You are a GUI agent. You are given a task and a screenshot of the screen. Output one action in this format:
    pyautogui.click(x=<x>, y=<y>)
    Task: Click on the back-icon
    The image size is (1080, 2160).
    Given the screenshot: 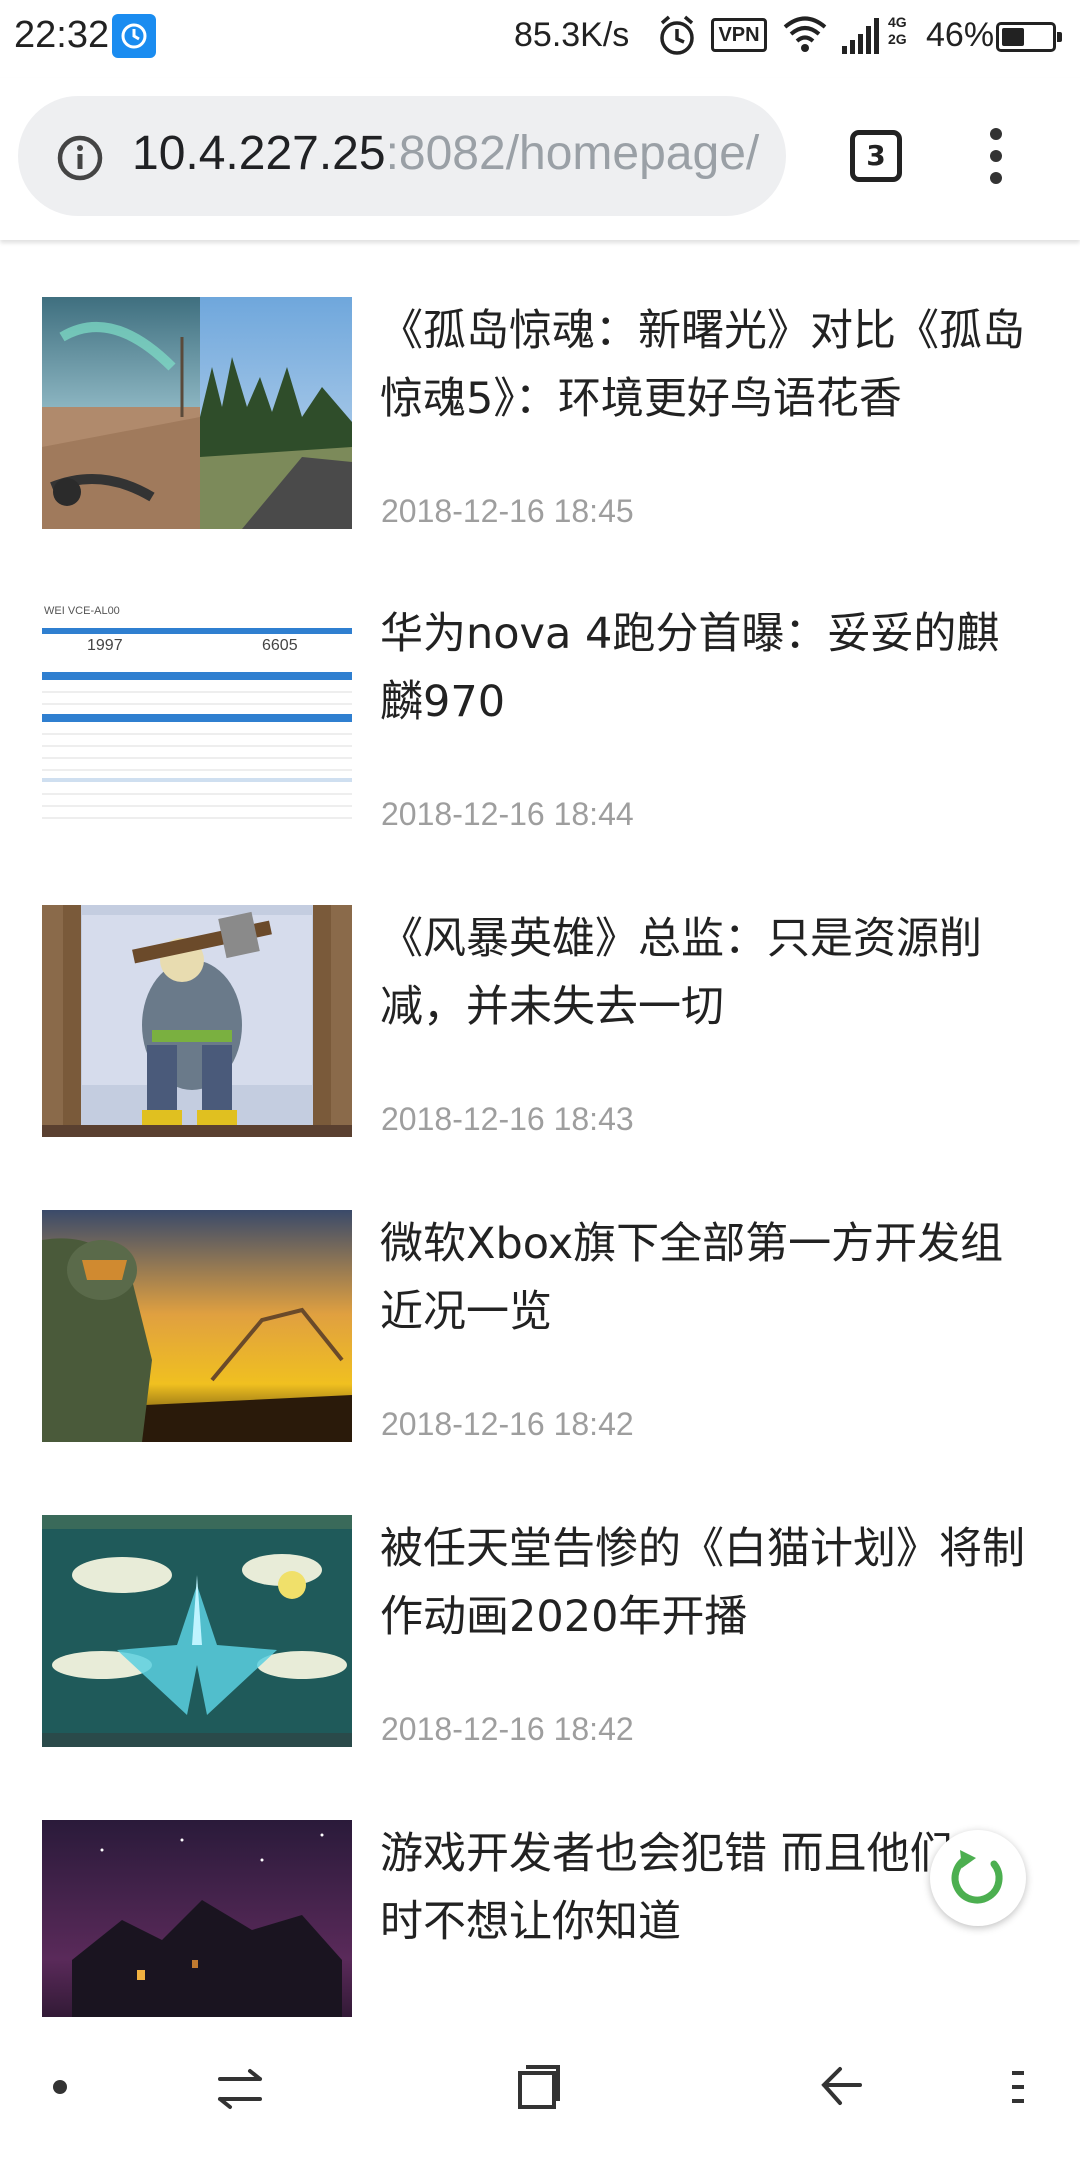 What is the action you would take?
    pyautogui.click(x=841, y=2088)
    